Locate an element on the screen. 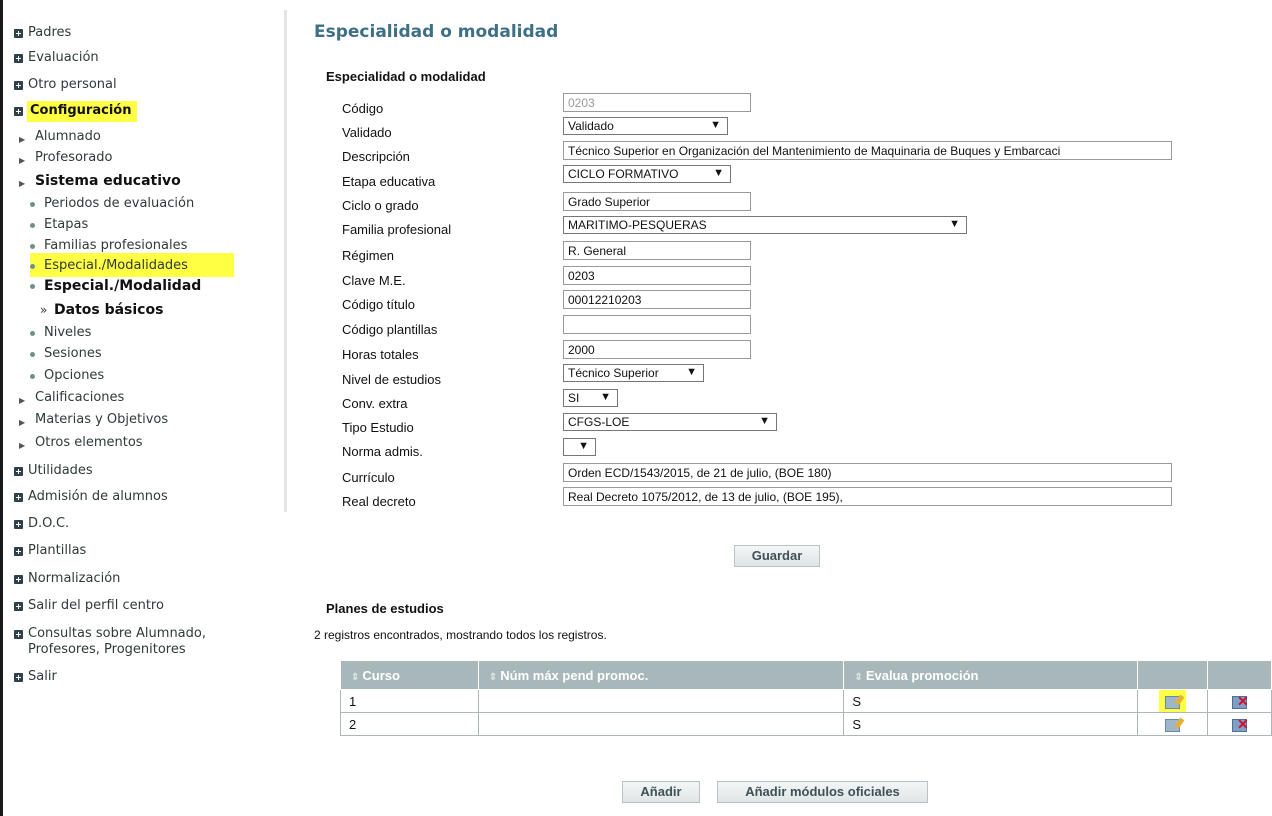 The image size is (1272, 816). label-clave: Clave M.E. is located at coordinates (374, 280).